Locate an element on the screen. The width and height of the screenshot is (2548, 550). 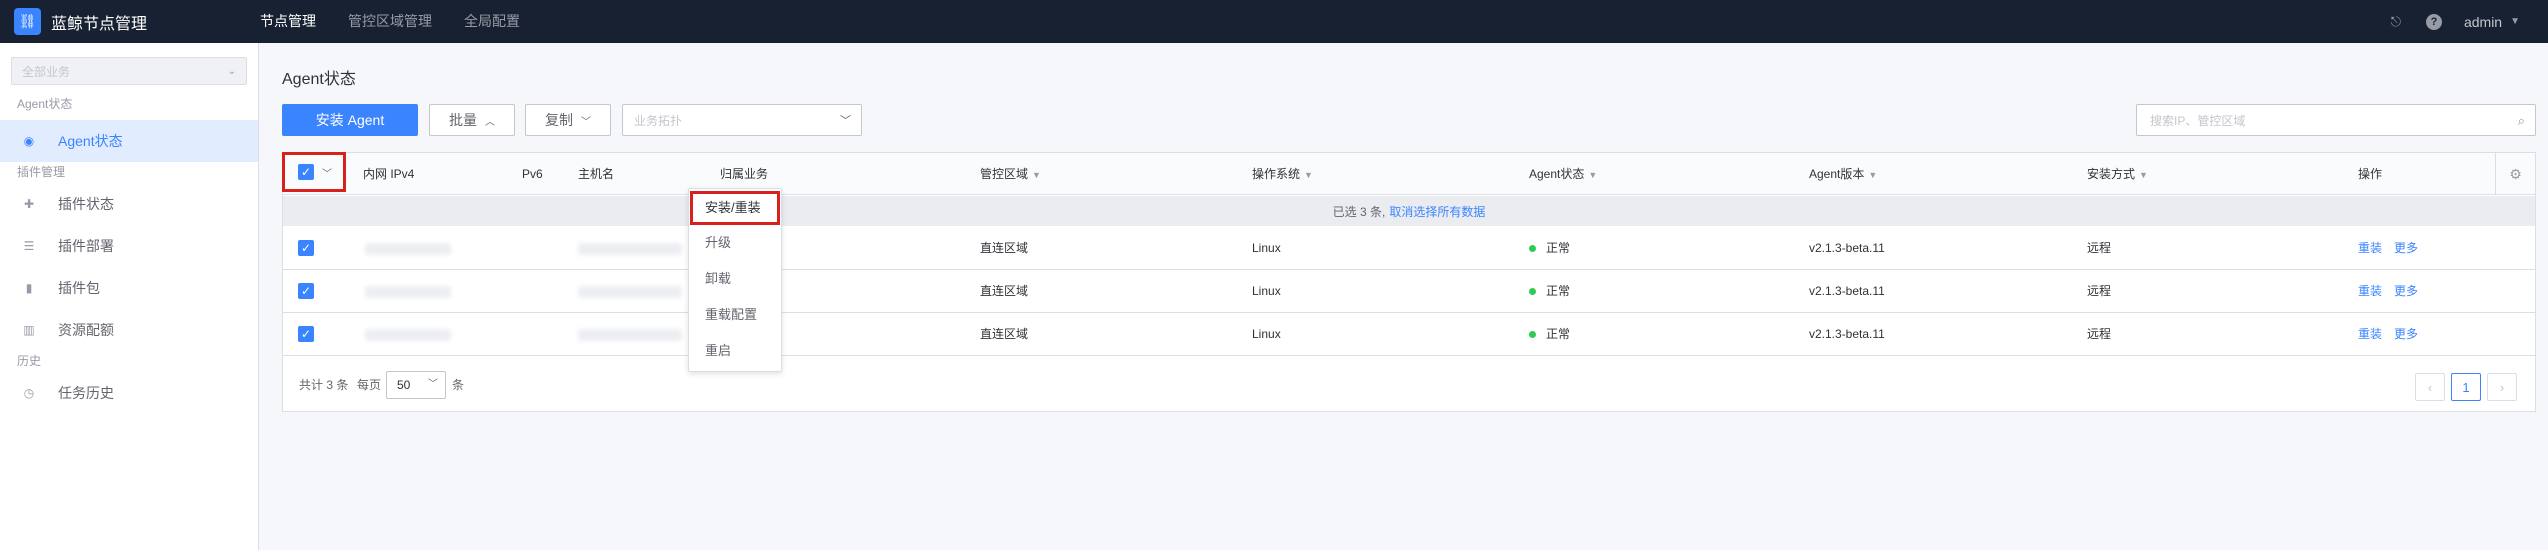
batch-install-reinstall: 安装/重装 is located at coordinates (735, 208).